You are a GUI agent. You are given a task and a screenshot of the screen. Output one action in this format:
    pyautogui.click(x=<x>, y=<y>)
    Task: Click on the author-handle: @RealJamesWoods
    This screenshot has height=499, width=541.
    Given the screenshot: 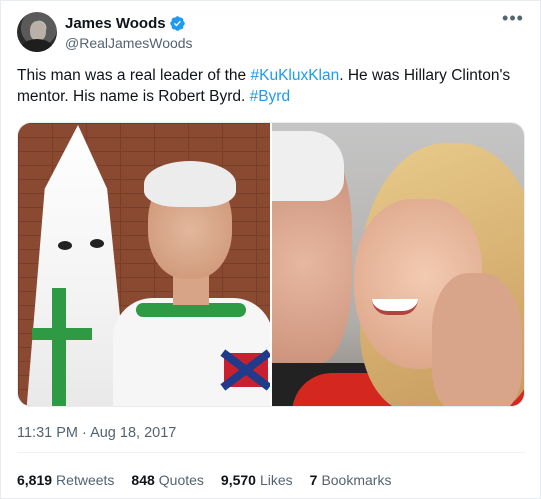 What is the action you would take?
    pyautogui.click(x=129, y=43)
    